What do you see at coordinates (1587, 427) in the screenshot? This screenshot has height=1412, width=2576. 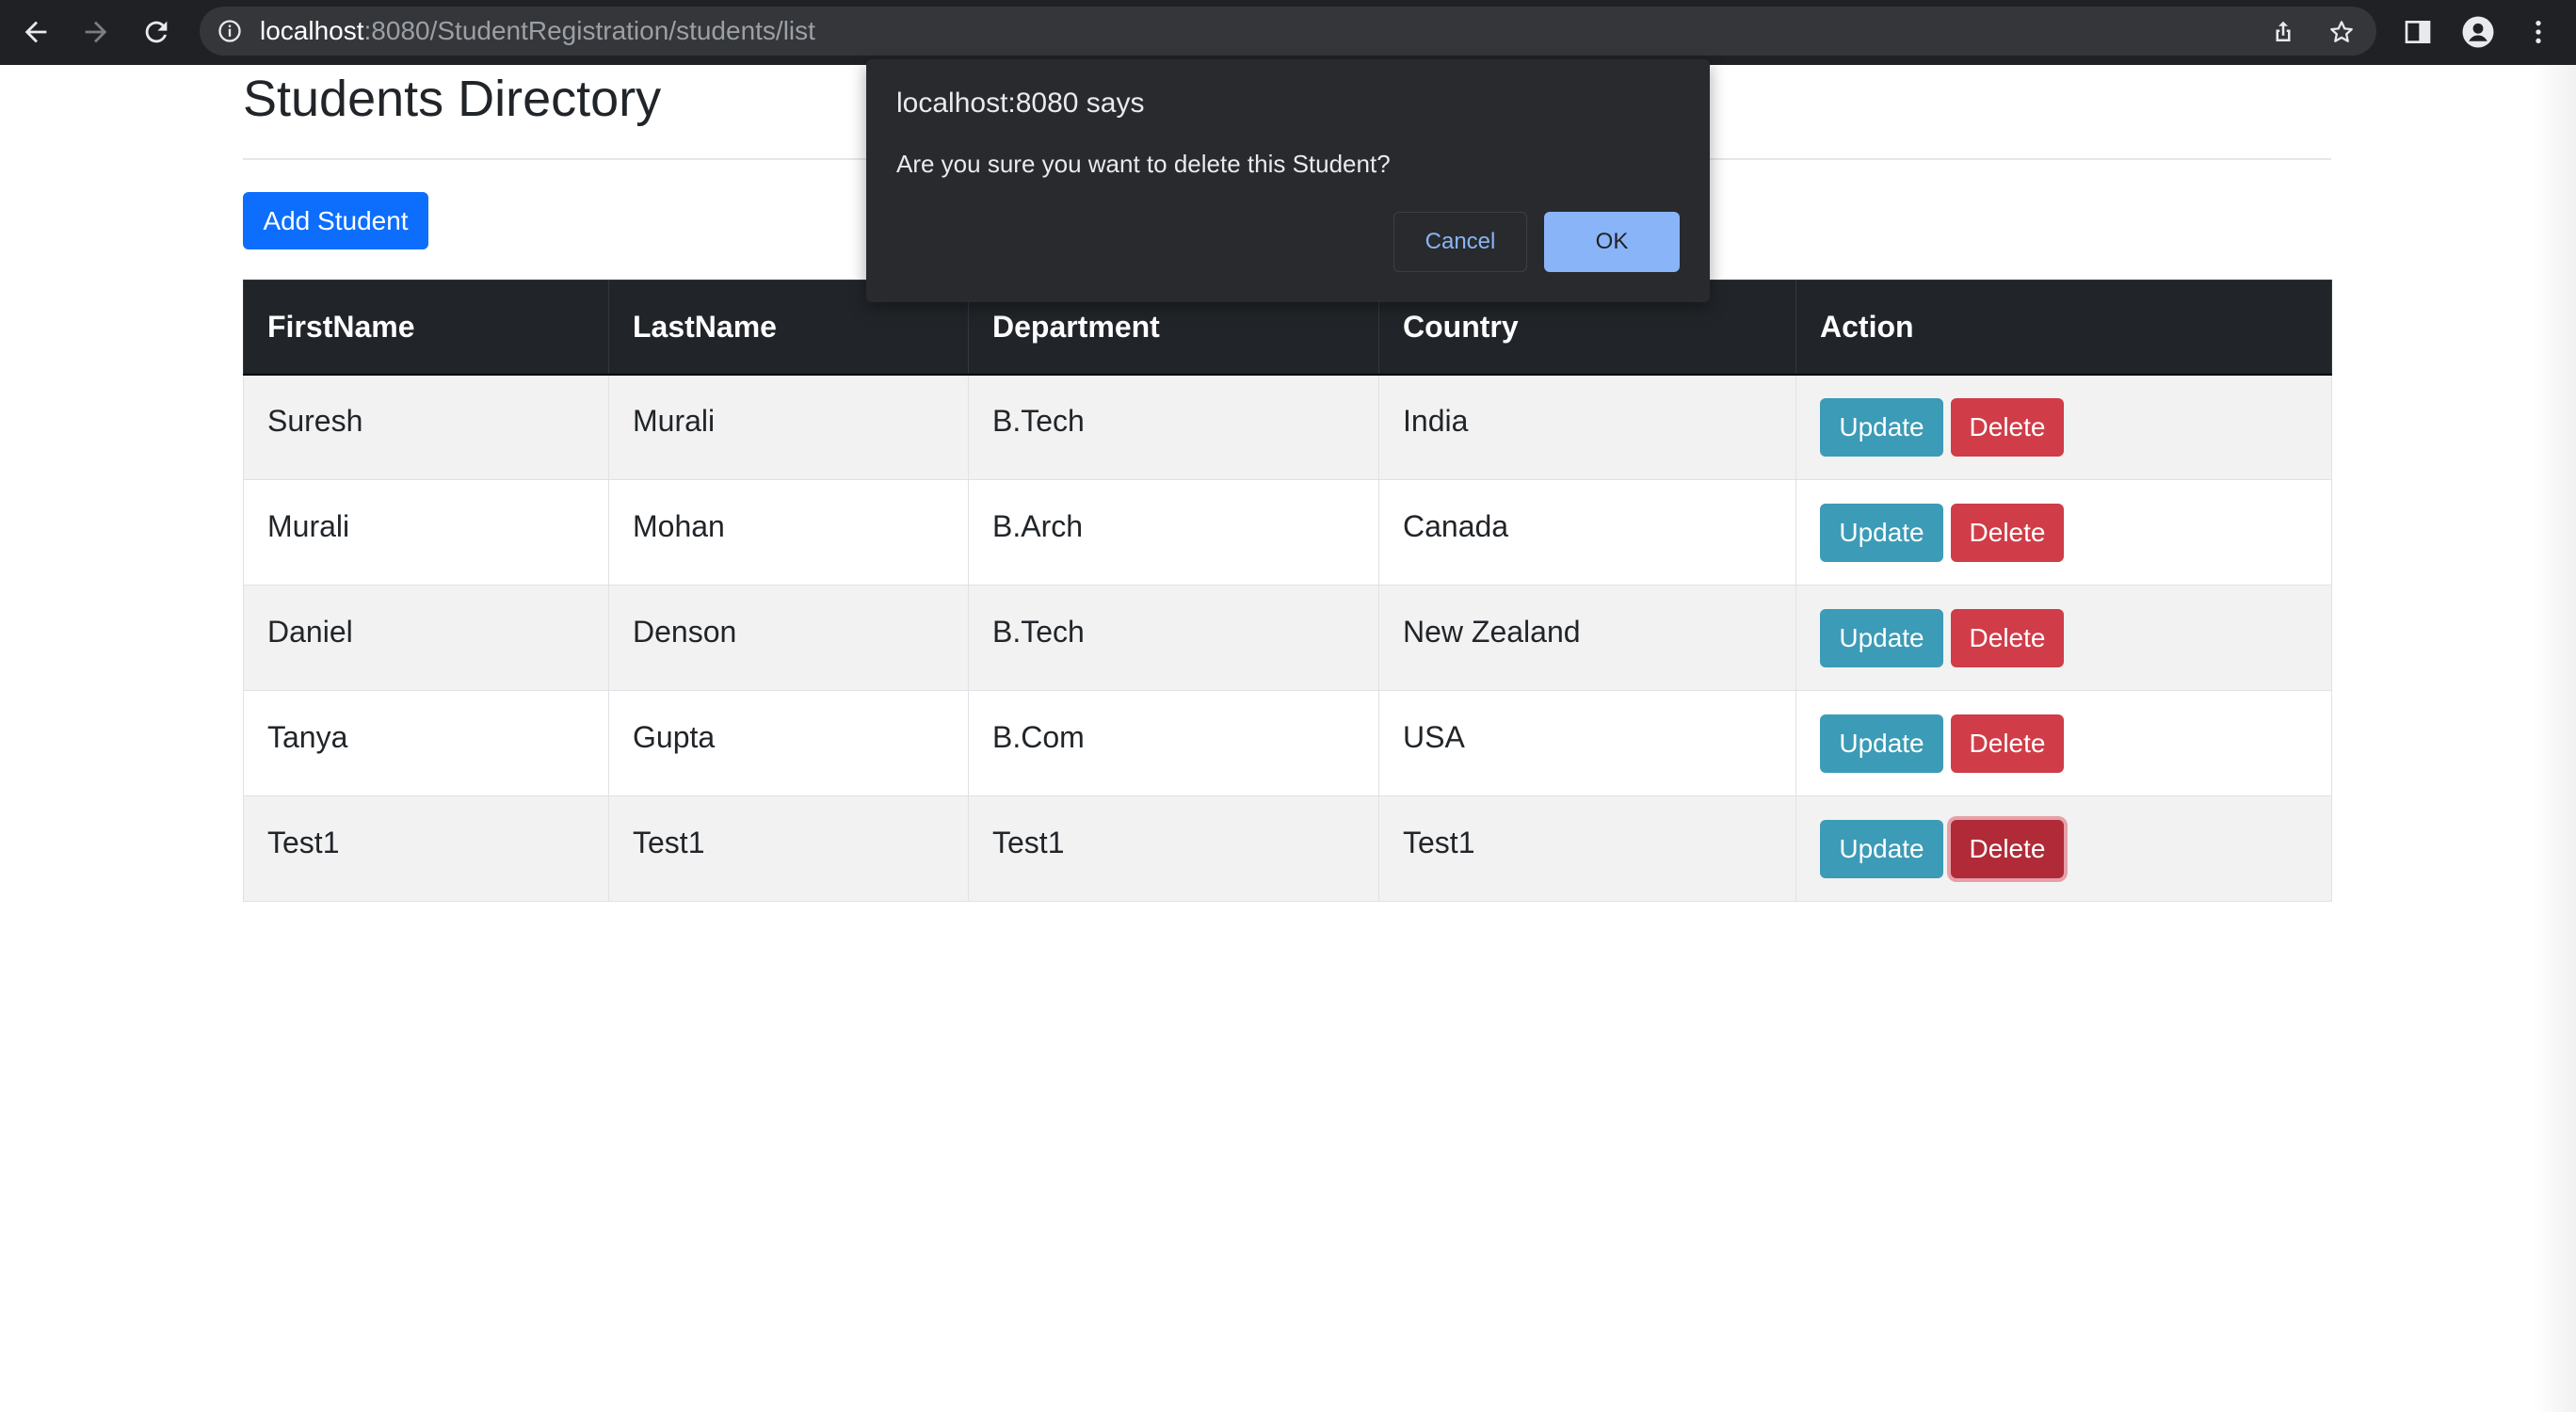 I see `cell-country: India` at bounding box center [1587, 427].